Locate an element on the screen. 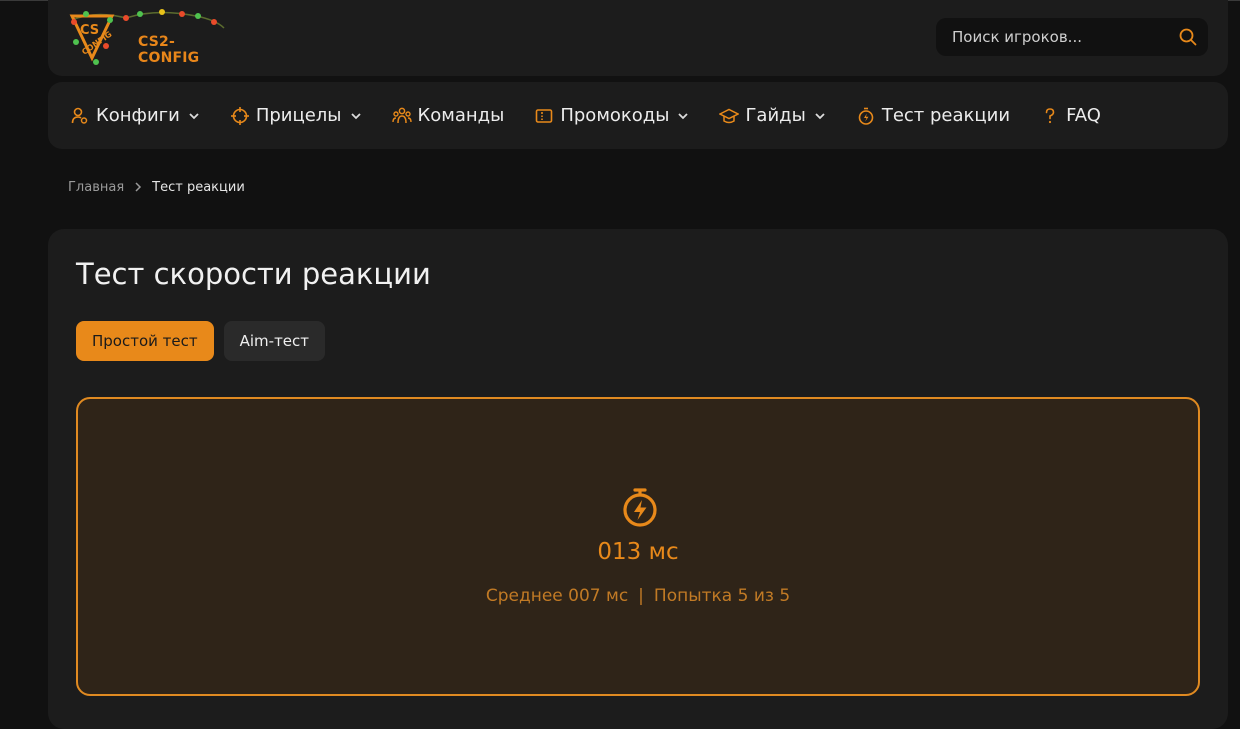  nav-item-label: Промокоды is located at coordinates (615, 115).